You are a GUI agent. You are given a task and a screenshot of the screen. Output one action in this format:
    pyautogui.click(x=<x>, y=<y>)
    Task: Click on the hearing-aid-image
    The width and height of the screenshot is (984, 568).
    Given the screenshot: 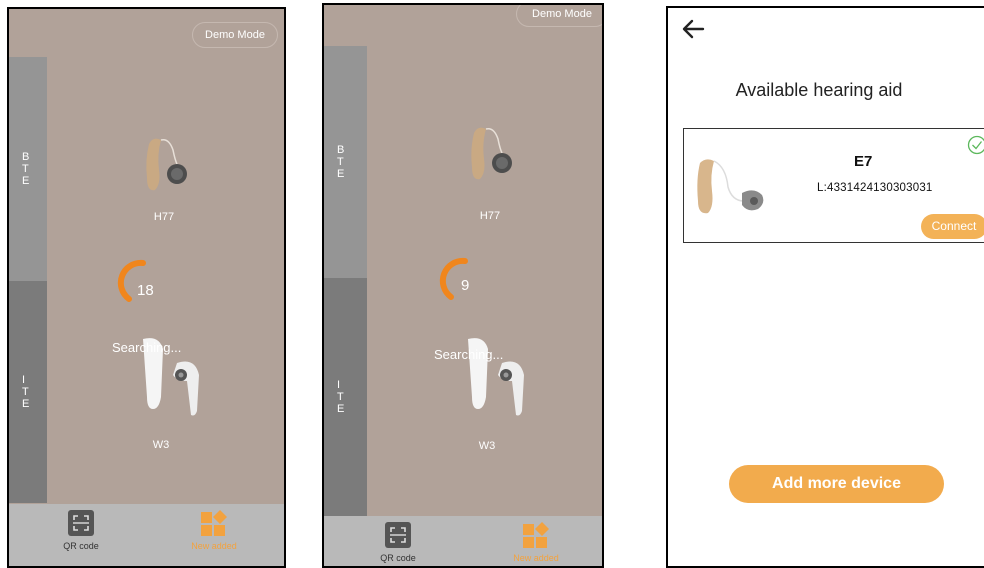 What is the action you would take?
    pyautogui.click(x=730, y=186)
    